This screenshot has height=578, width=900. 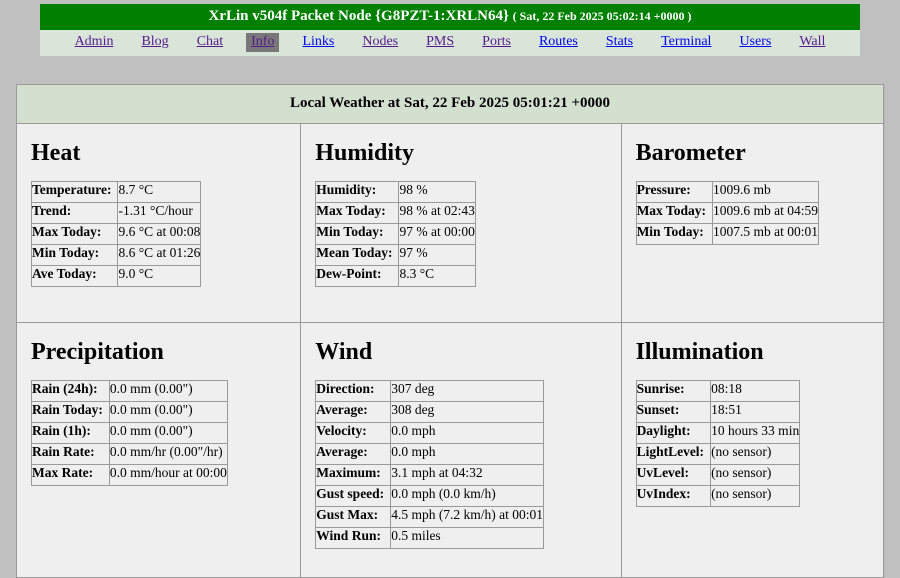 I want to click on stat-value: 97 % at 00:00, so click(x=437, y=233).